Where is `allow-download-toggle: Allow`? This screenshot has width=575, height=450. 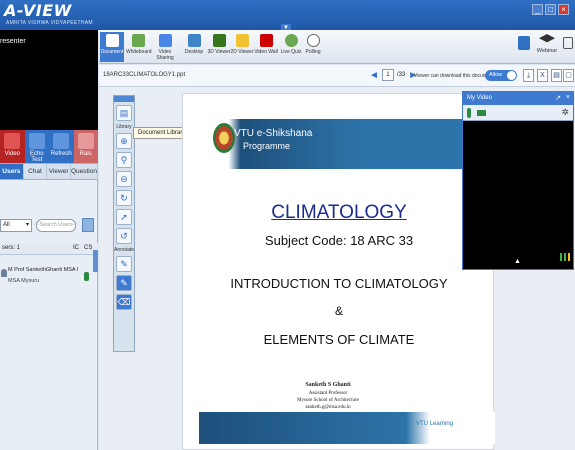 allow-download-toggle: Allow is located at coordinates (501, 75).